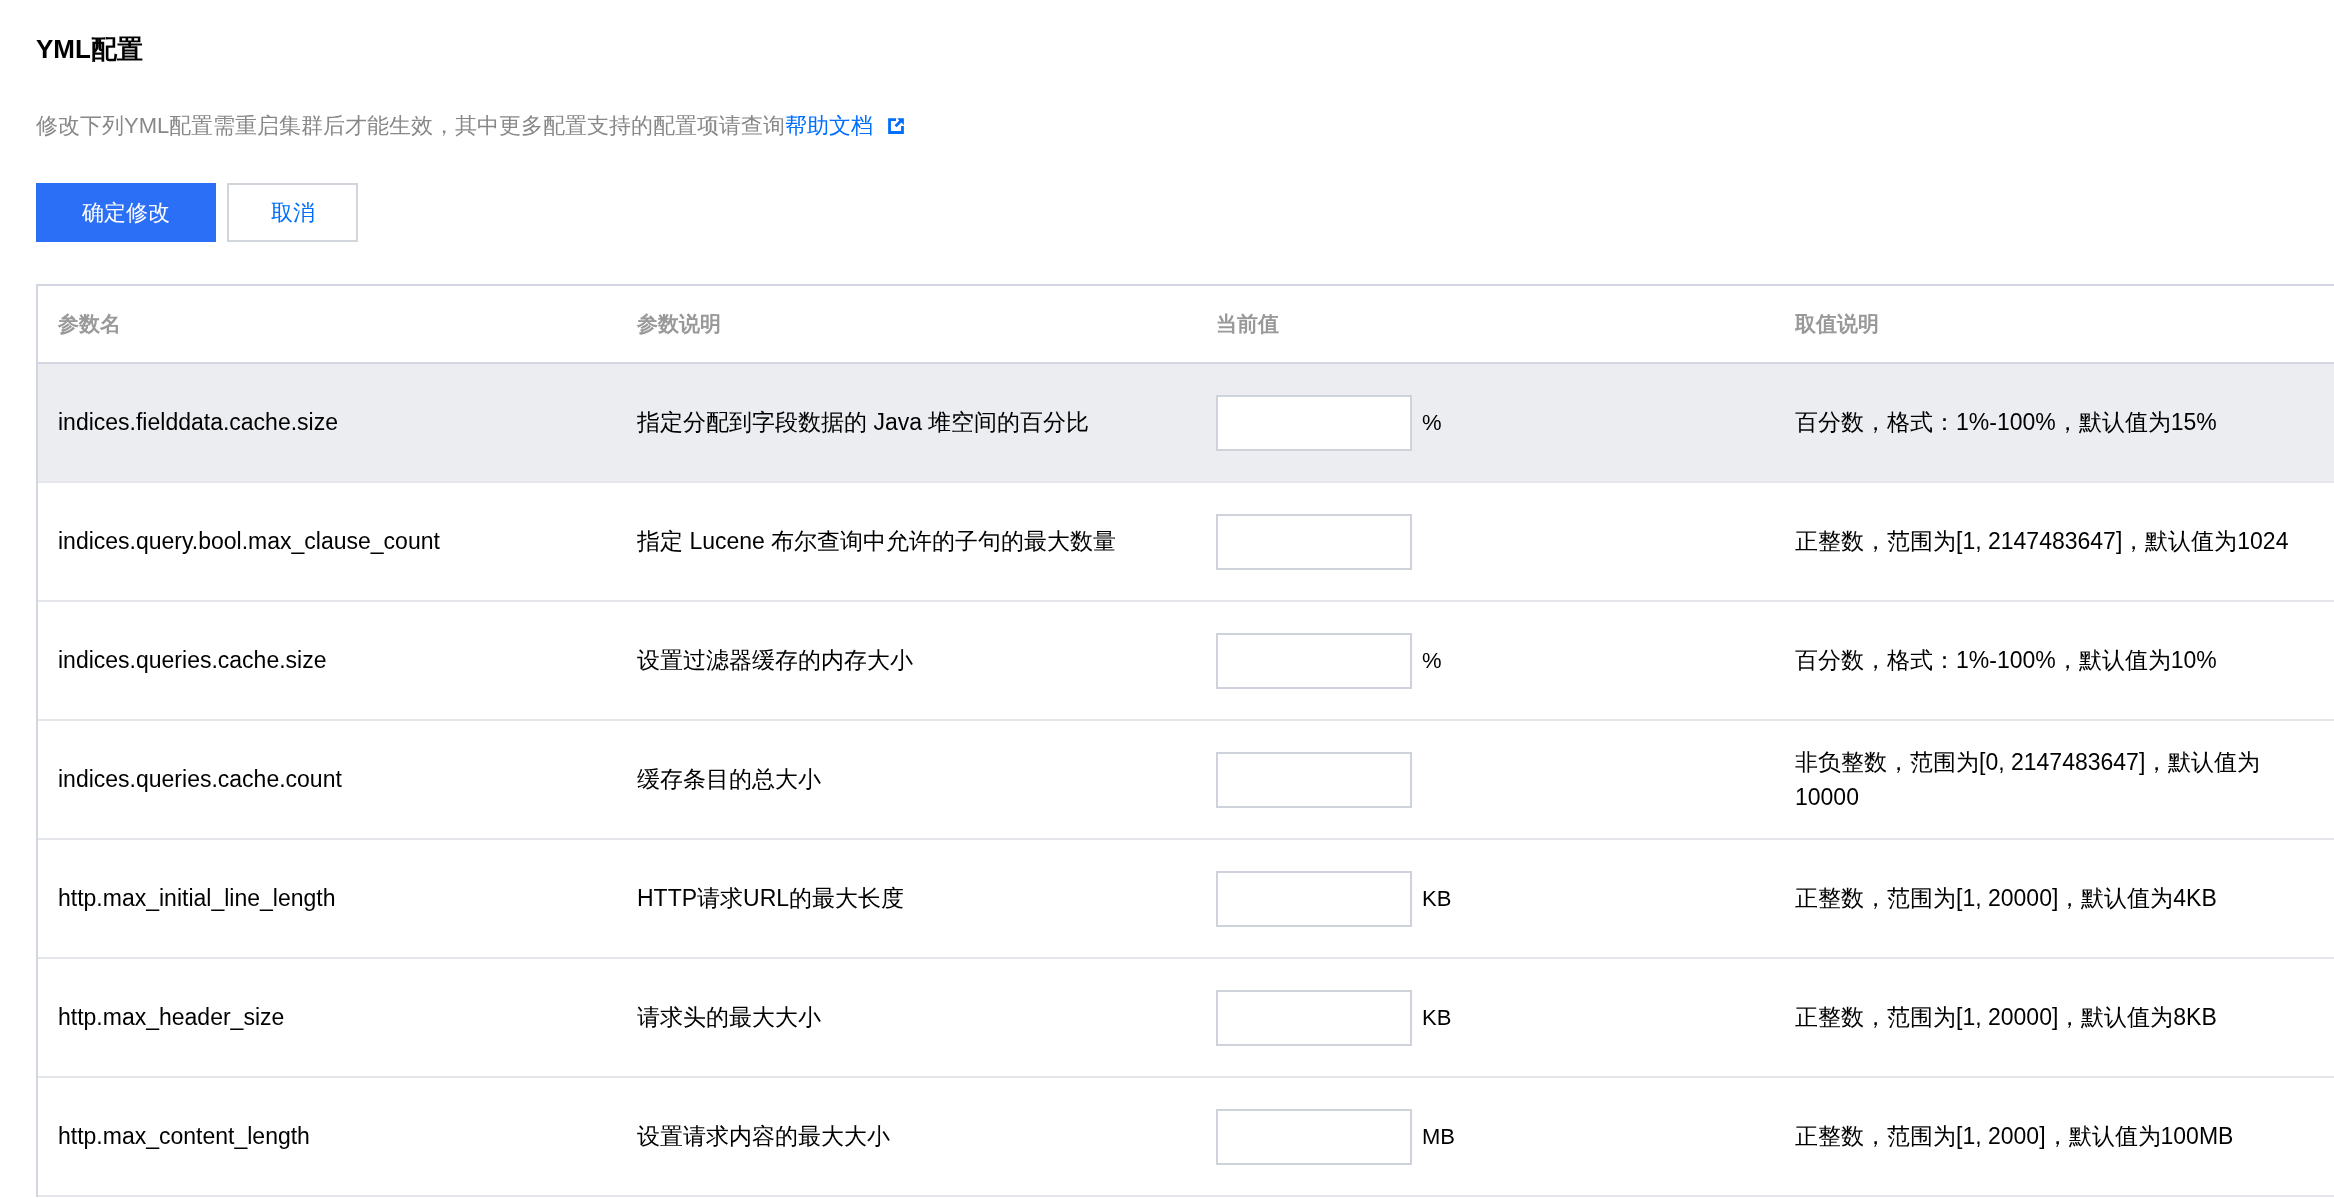 The height and width of the screenshot is (1198, 2334). Describe the element at coordinates (198, 423) in the screenshot. I see `parameter-name: indices.fielddata.cache.size` at that location.